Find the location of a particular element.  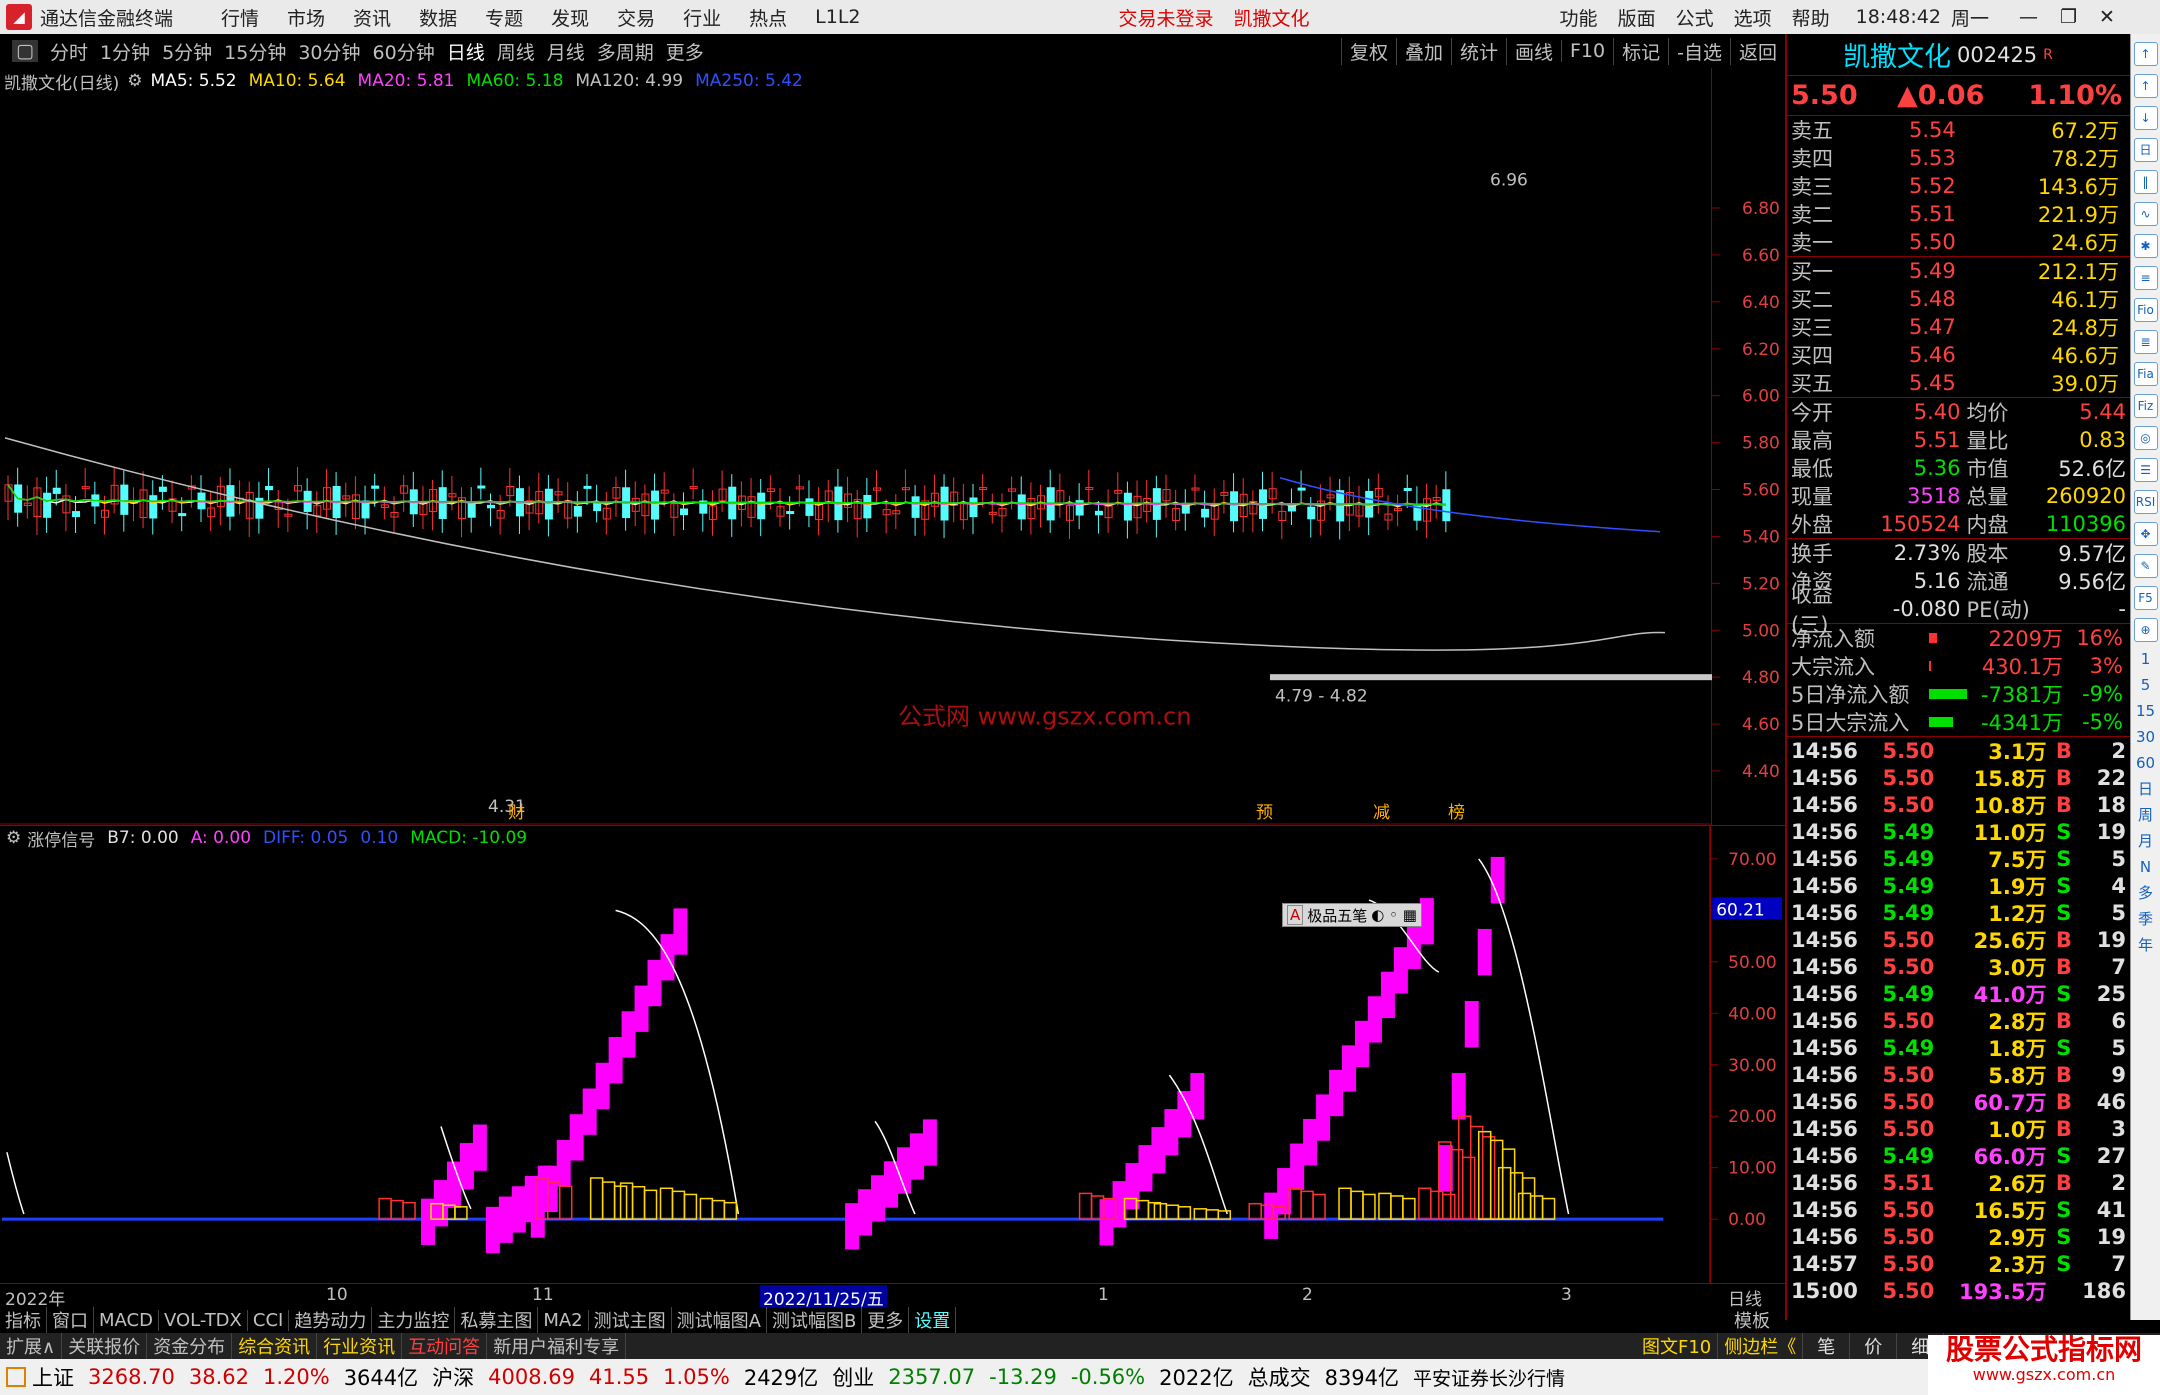

menu-item-4: 专题 is located at coordinates (504, 17).